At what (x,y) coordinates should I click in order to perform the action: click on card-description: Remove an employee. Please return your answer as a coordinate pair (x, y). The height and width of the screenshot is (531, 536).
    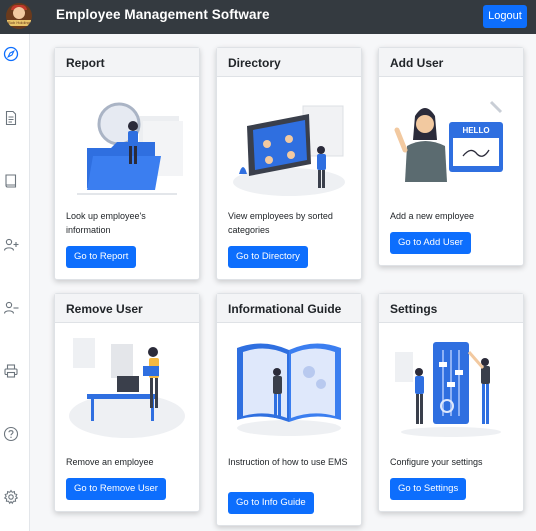
    Looking at the image, I should click on (110, 462).